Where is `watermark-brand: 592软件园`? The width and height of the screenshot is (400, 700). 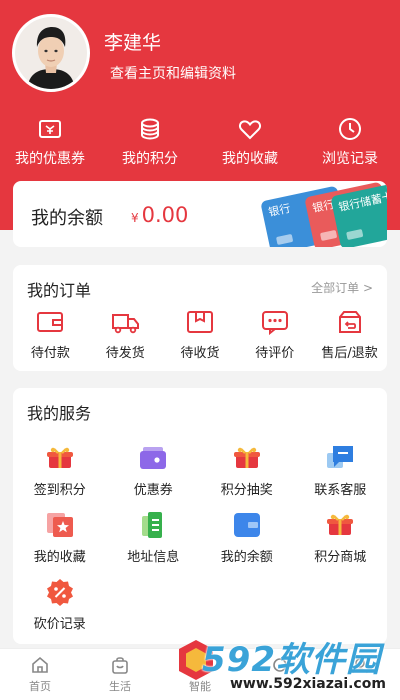
watermark-brand: 592软件园 is located at coordinates (291, 660).